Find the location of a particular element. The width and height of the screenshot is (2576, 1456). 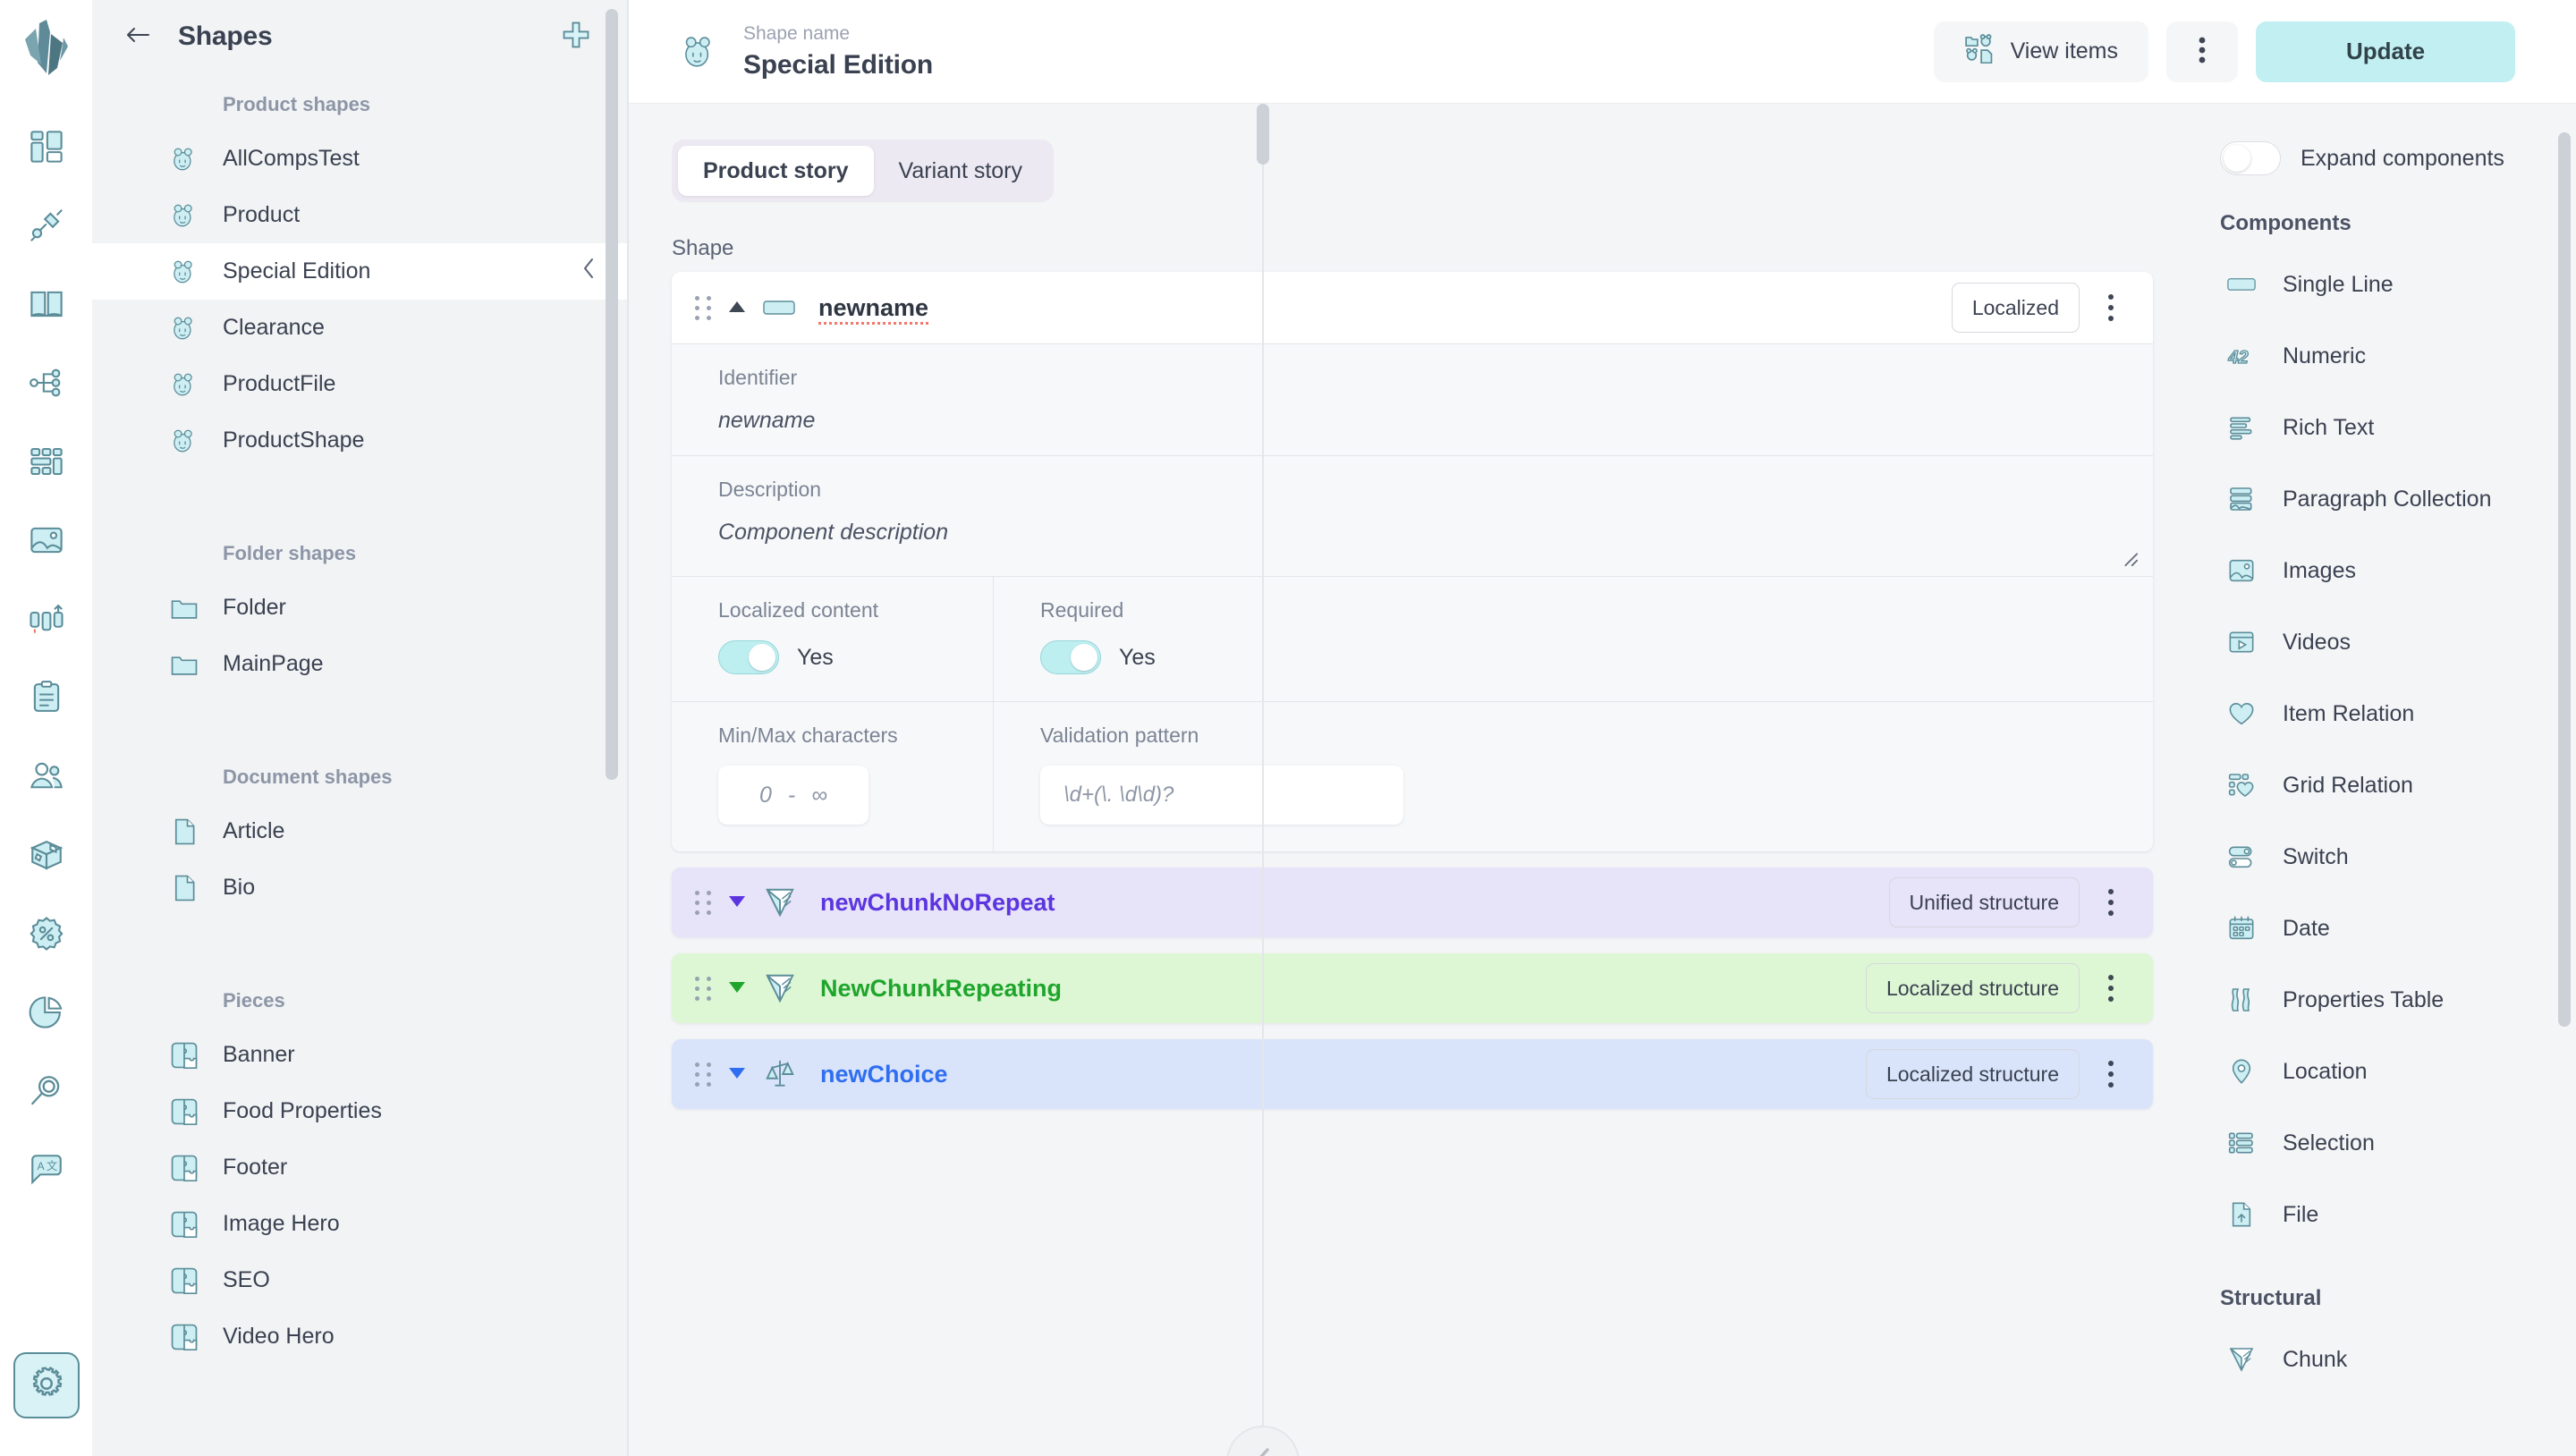

sidebar-item-clearance: Clearance is located at coordinates (360, 328).